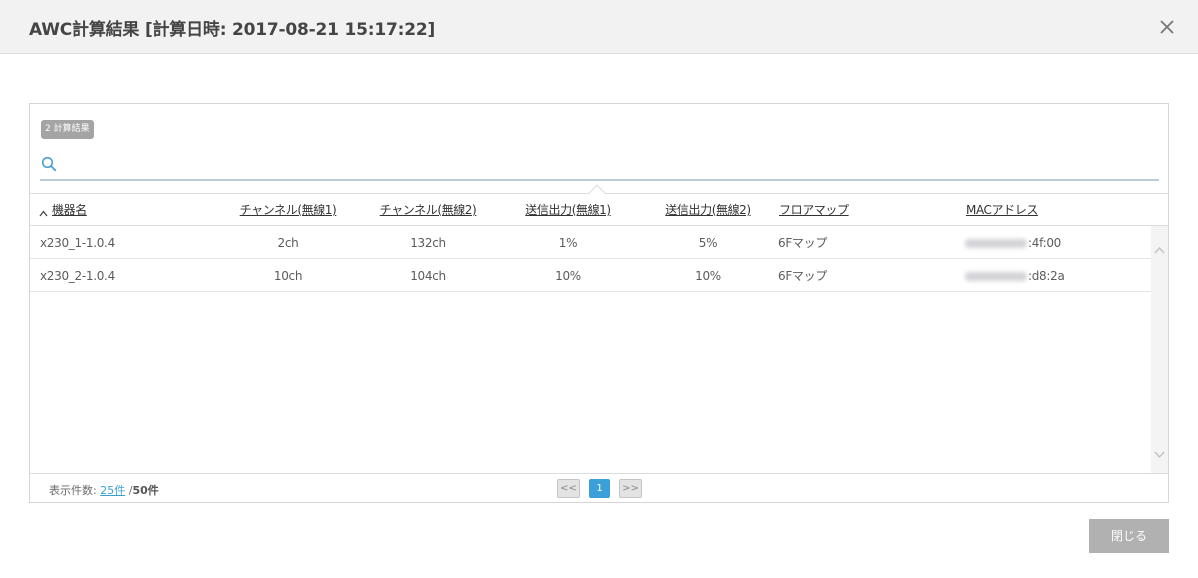 This screenshot has width=1198, height=578. I want to click on pager-page-button: 1, so click(599, 488).